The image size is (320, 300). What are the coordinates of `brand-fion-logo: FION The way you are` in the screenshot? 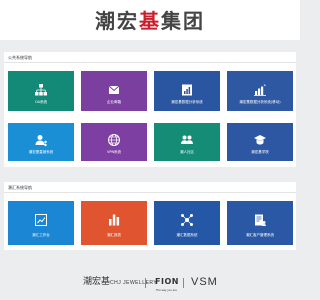 It's located at (167, 284).